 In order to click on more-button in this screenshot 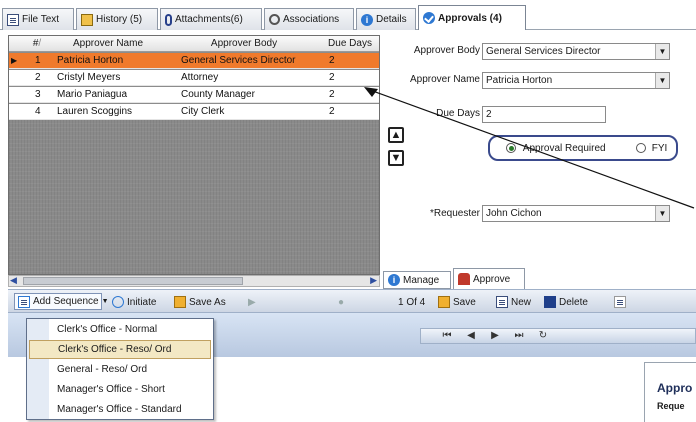, I will do `click(620, 302)`.